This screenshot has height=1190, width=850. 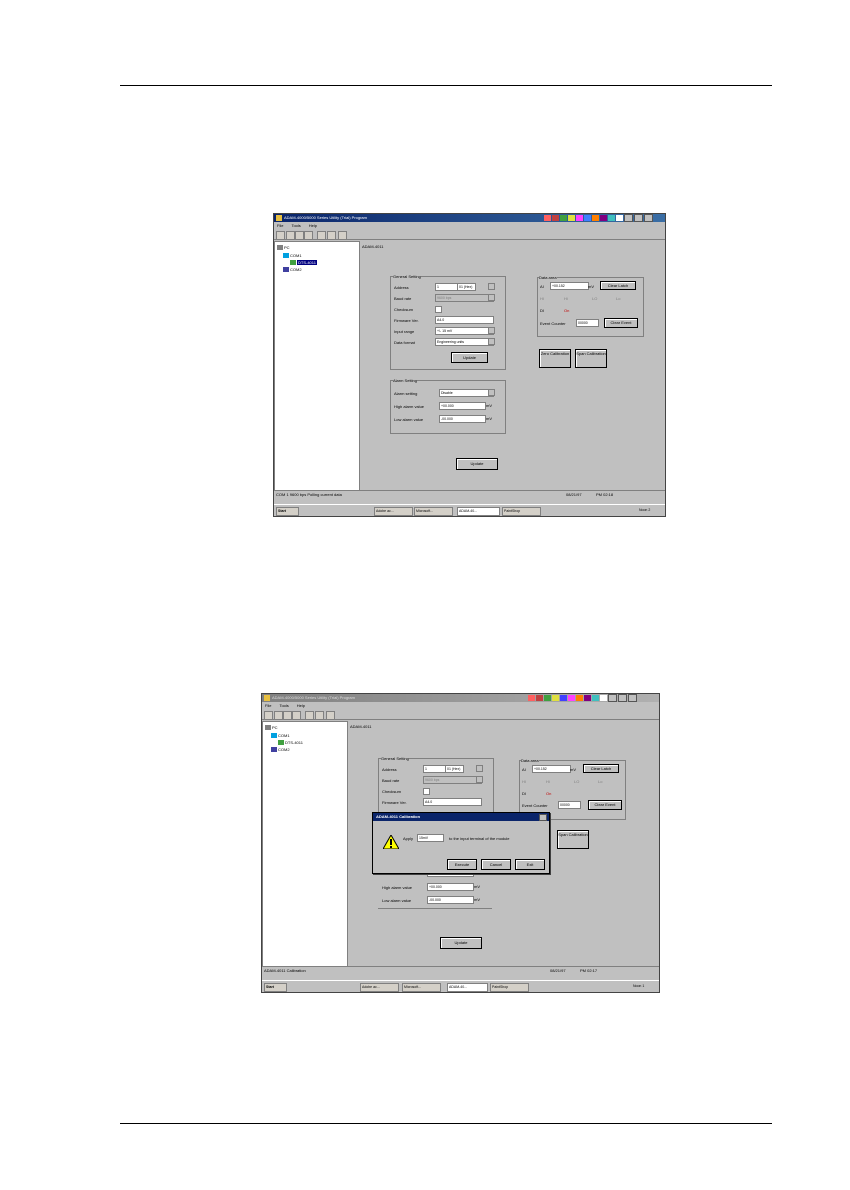 What do you see at coordinates (294, 742) in the screenshot?
I see `tree-item-module: DTS-4011` at bounding box center [294, 742].